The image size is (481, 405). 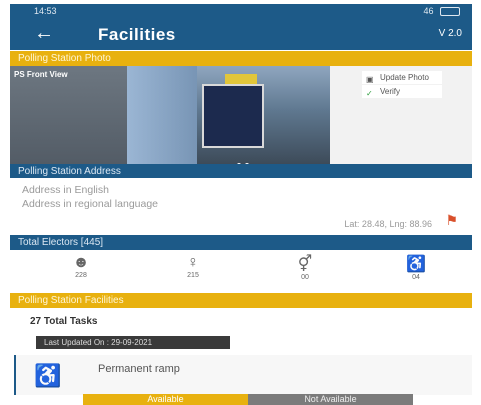 What do you see at coordinates (65, 190) in the screenshot?
I see `address-english: Address in English` at bounding box center [65, 190].